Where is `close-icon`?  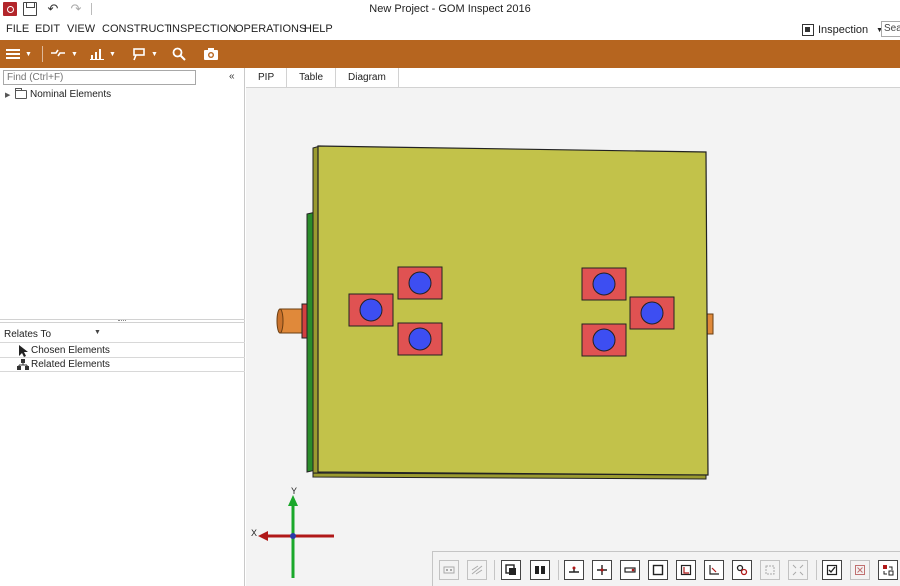
close-icon is located at coordinates (860, 570).